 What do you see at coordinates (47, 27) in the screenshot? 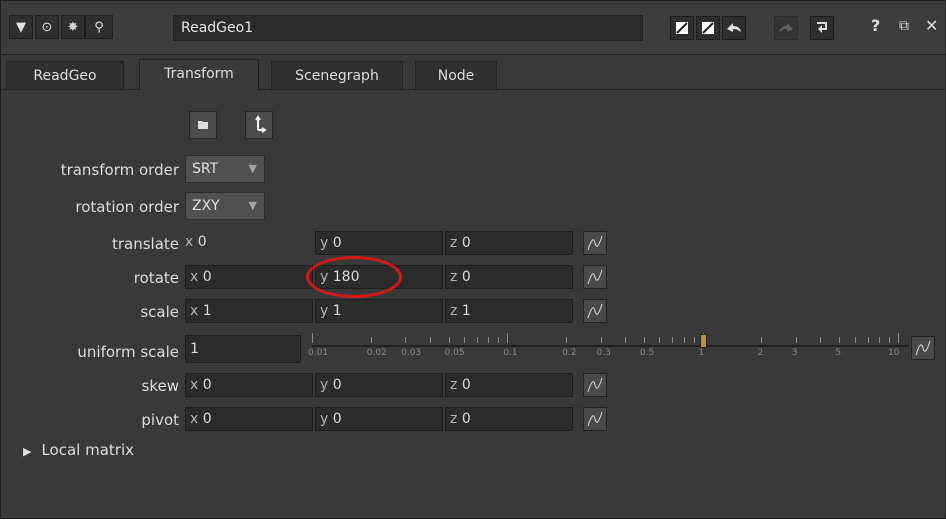
I see `center-node-icon: ⊙` at bounding box center [47, 27].